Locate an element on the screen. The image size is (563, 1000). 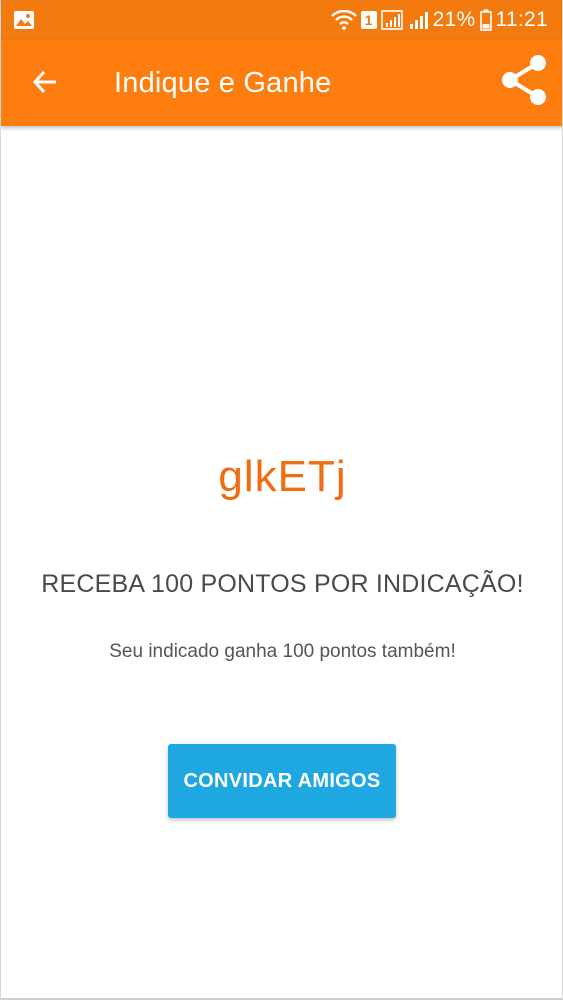
arrow-left-icon is located at coordinates (45, 84).